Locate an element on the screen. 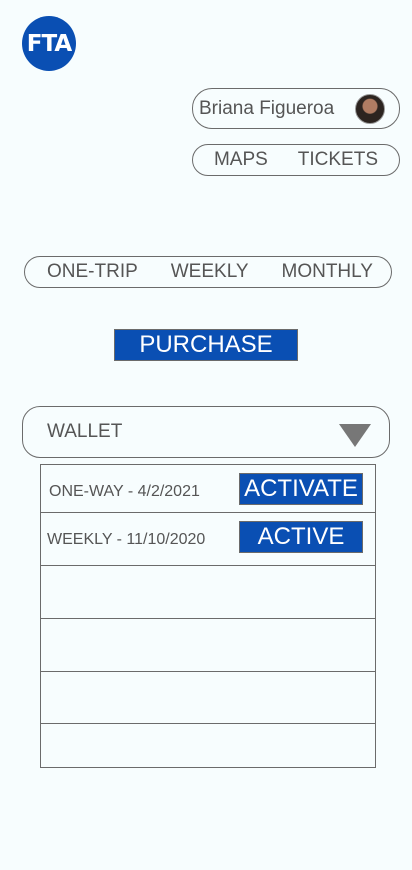 Image resolution: width=412 pixels, height=870 pixels. wallet-dropdown: WALLET is located at coordinates (206, 432).